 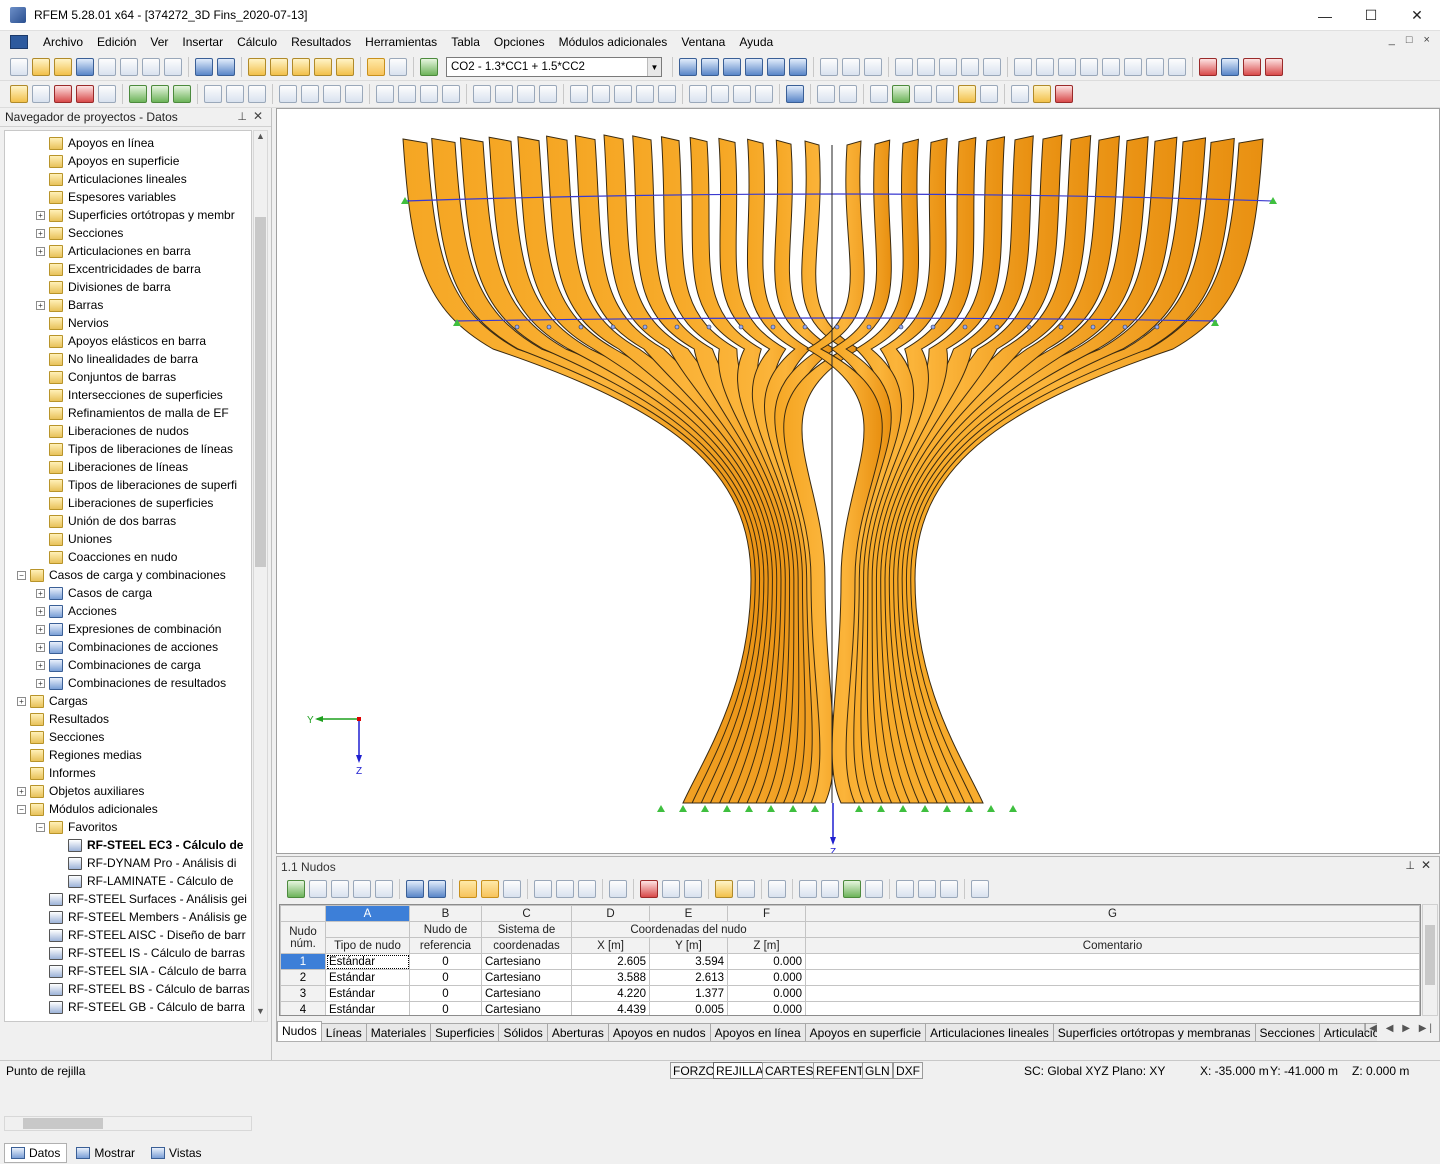 What do you see at coordinates (79, 755) in the screenshot?
I see `navigator-item: Regiones medias` at bounding box center [79, 755].